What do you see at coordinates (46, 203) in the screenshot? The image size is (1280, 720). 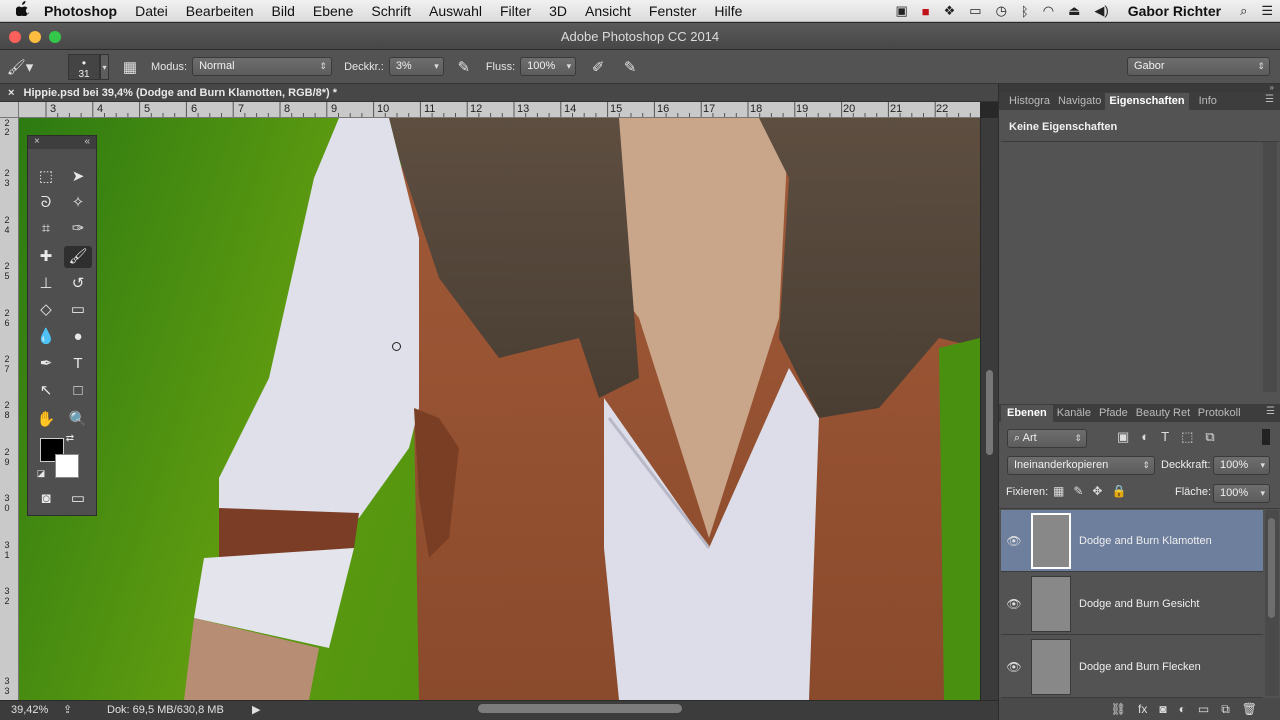 I see `lasso-tool-icon: ᘐ` at bounding box center [46, 203].